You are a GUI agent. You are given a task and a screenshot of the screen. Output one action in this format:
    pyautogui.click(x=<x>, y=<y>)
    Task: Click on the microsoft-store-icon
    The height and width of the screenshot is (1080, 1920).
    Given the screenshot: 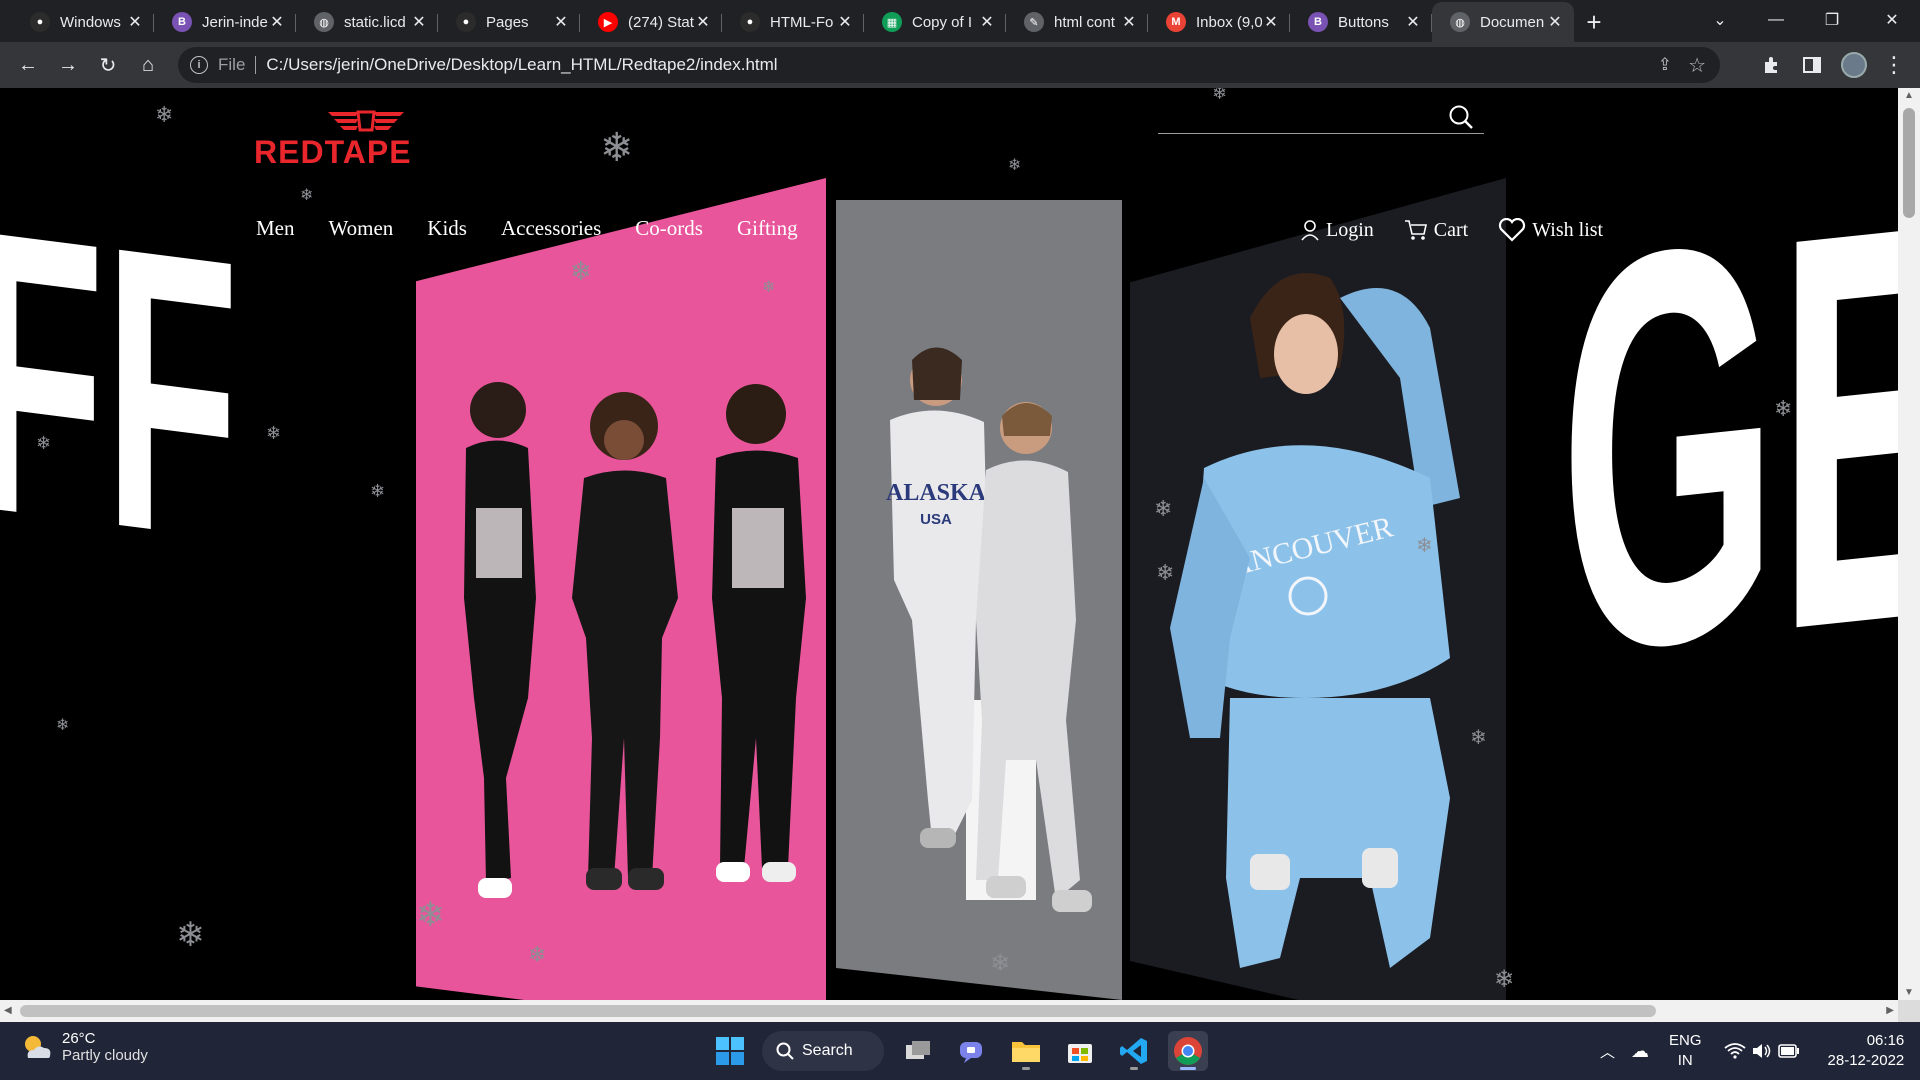 What is the action you would take?
    pyautogui.click(x=1080, y=1051)
    